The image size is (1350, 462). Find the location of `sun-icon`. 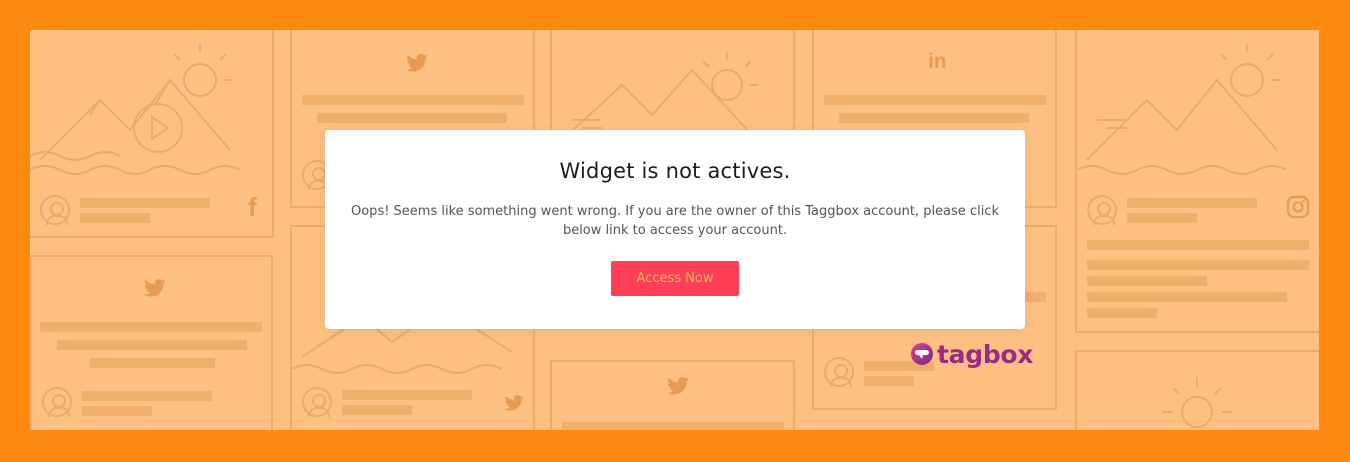

sun-icon is located at coordinates (1197, 402).